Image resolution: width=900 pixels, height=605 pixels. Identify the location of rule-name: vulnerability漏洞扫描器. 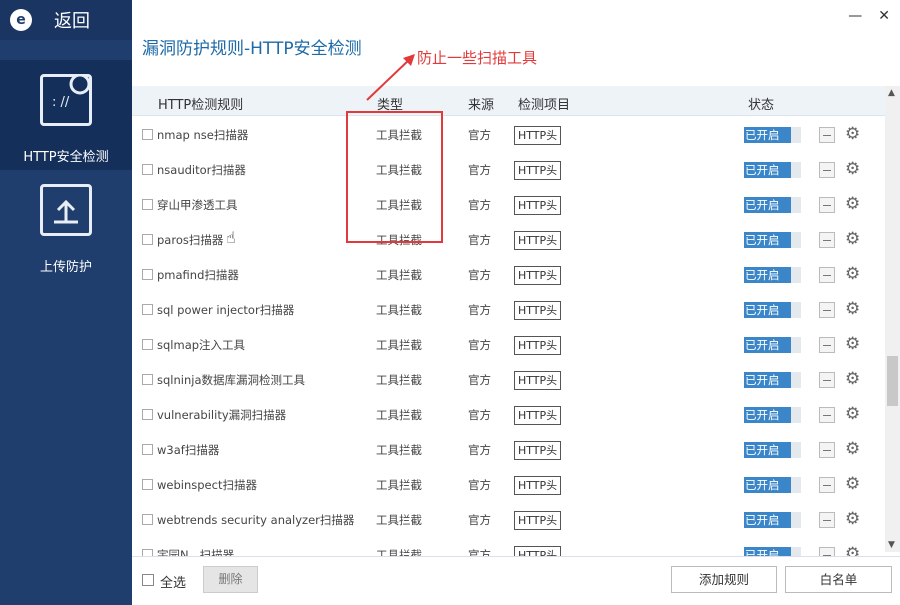
(222, 415).